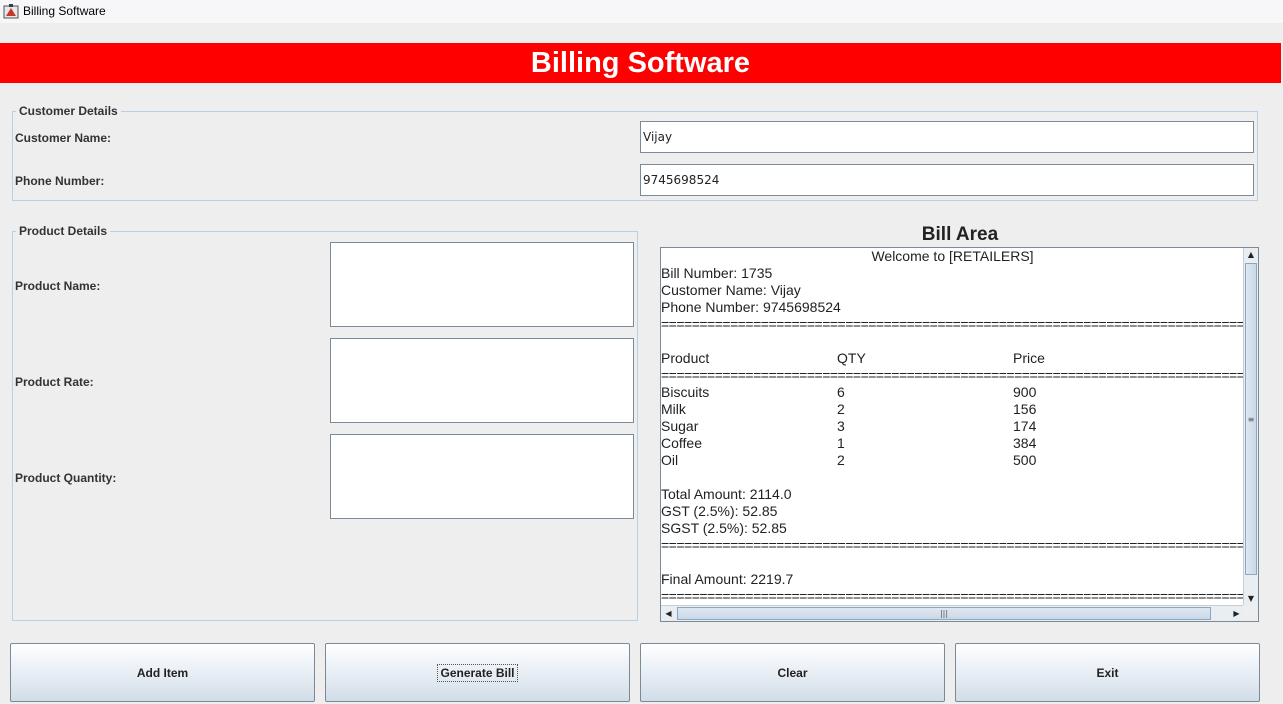  Describe the element at coordinates (60, 181) in the screenshot. I see `phone-number-label: Phone Number:` at that location.